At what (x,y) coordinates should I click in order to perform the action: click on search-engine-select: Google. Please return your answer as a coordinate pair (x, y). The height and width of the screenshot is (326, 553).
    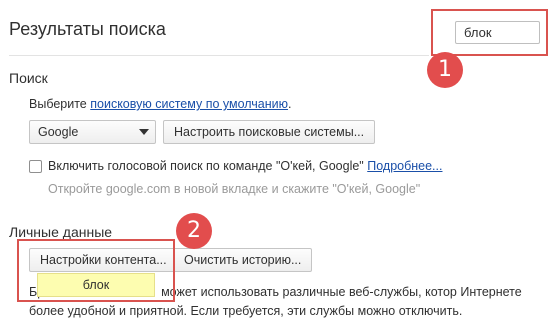
    Looking at the image, I should click on (92, 132).